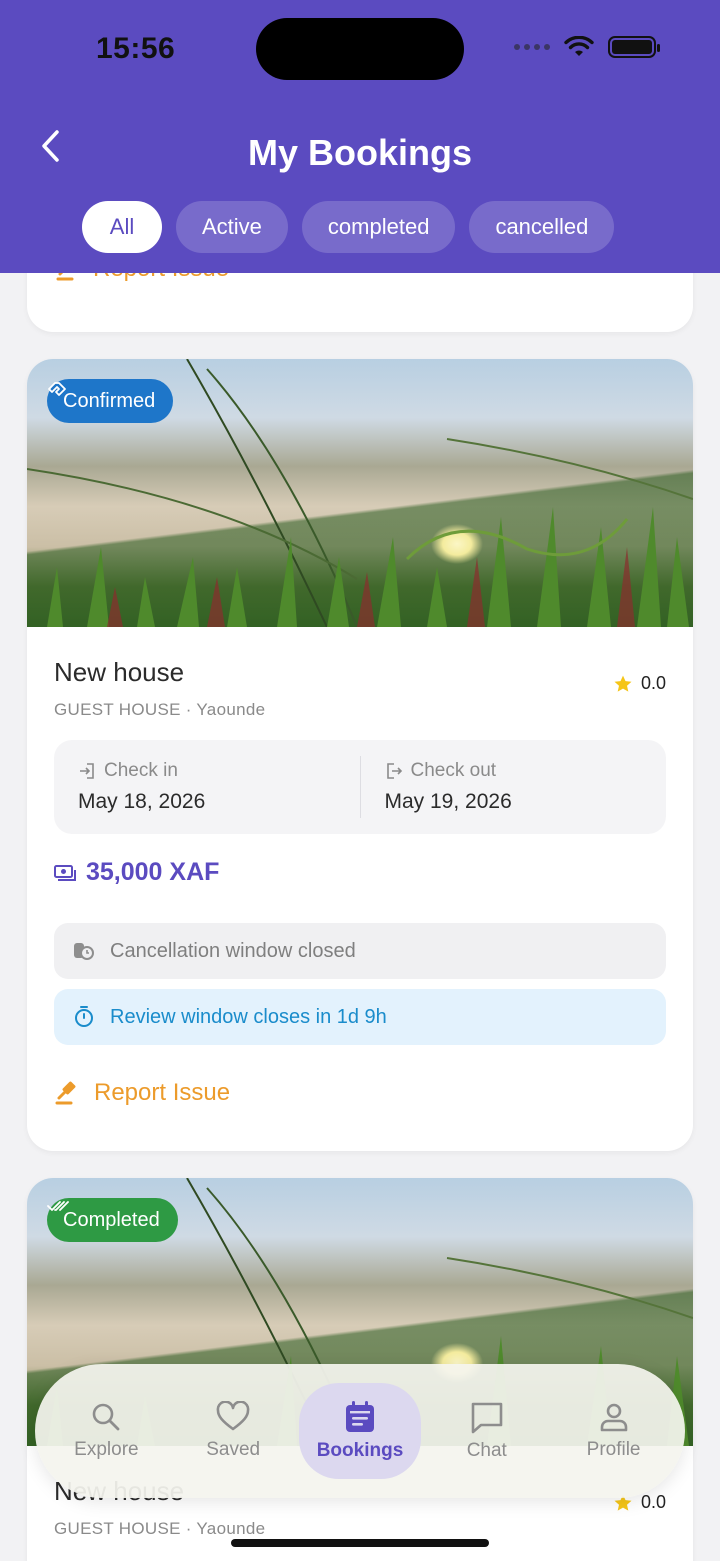 Image resolution: width=720 pixels, height=1561 pixels. What do you see at coordinates (542, 227) in the screenshot?
I see `tab-cancelled: cancelled` at bounding box center [542, 227].